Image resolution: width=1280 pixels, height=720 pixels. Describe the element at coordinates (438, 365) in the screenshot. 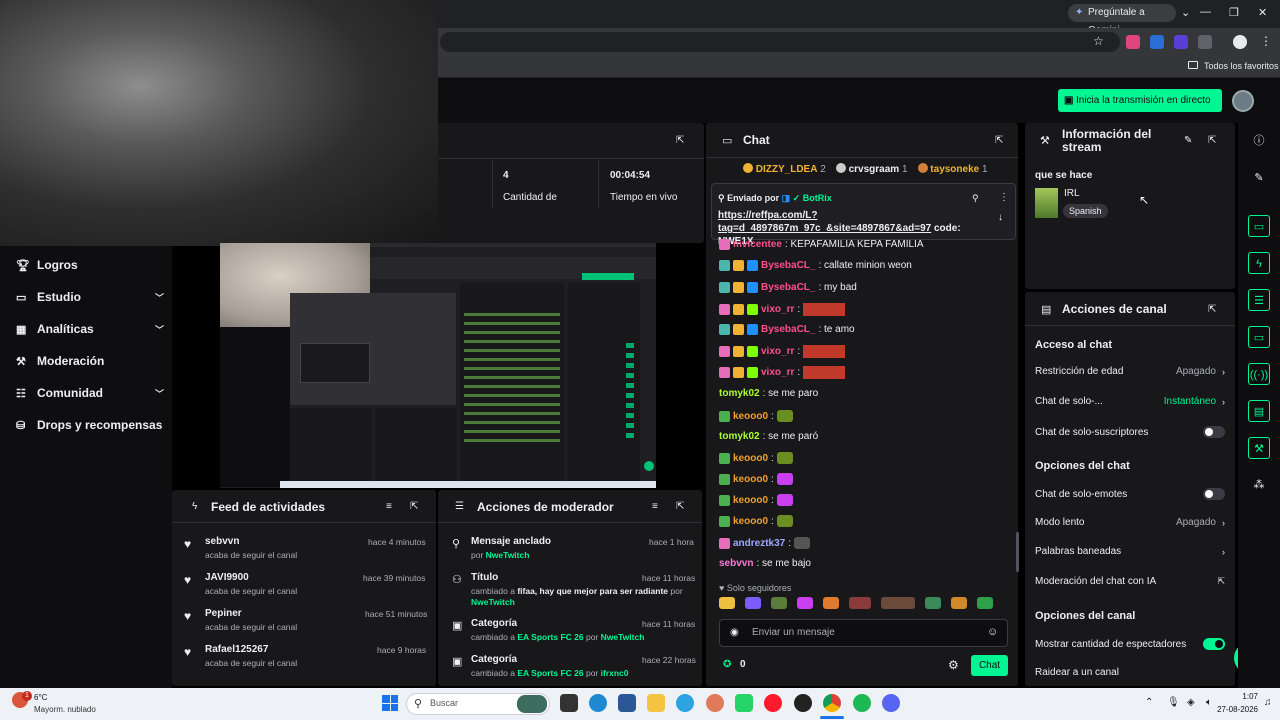

I see `stream-preview` at that location.